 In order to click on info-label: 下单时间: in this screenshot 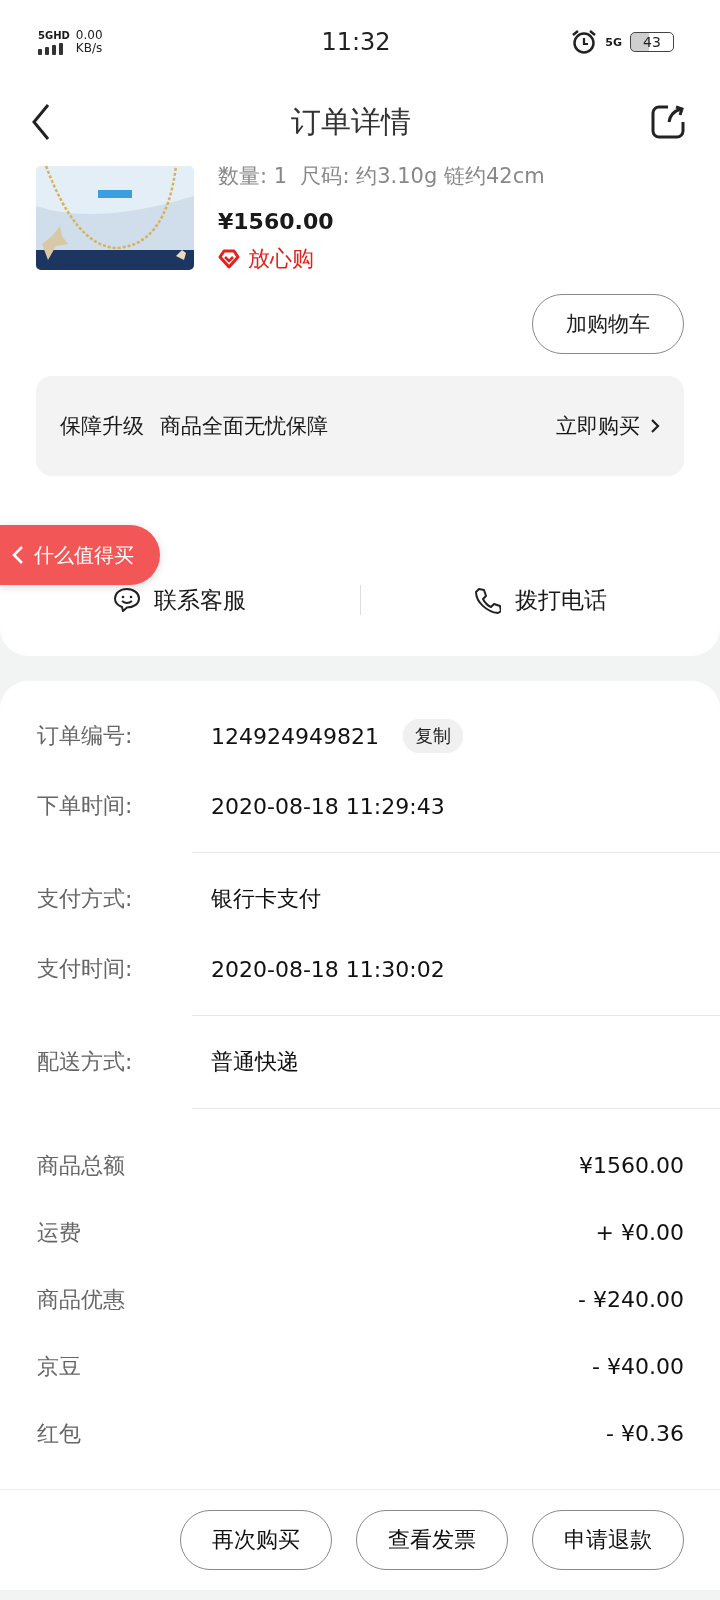, I will do `click(85, 806)`.